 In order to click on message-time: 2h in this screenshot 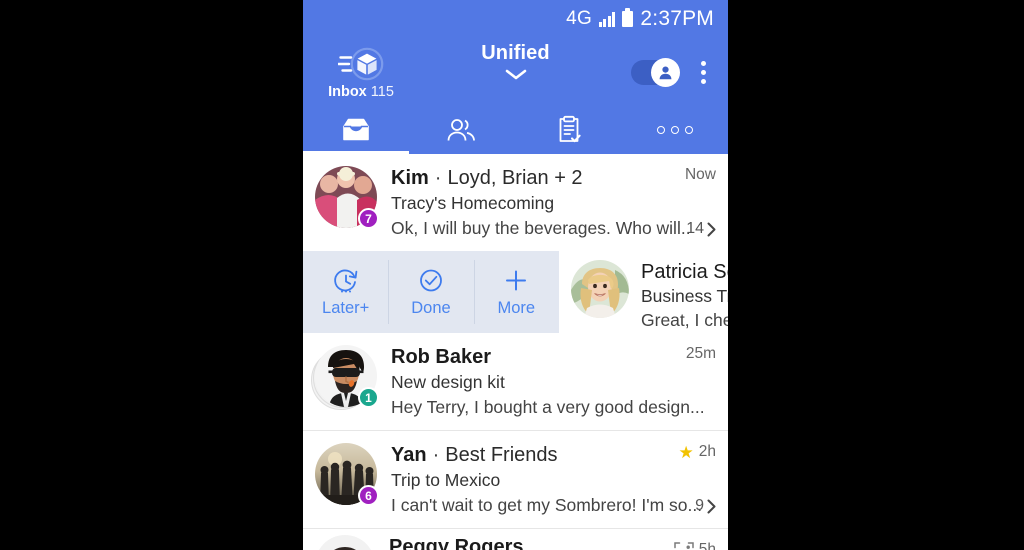, I will do `click(707, 451)`.